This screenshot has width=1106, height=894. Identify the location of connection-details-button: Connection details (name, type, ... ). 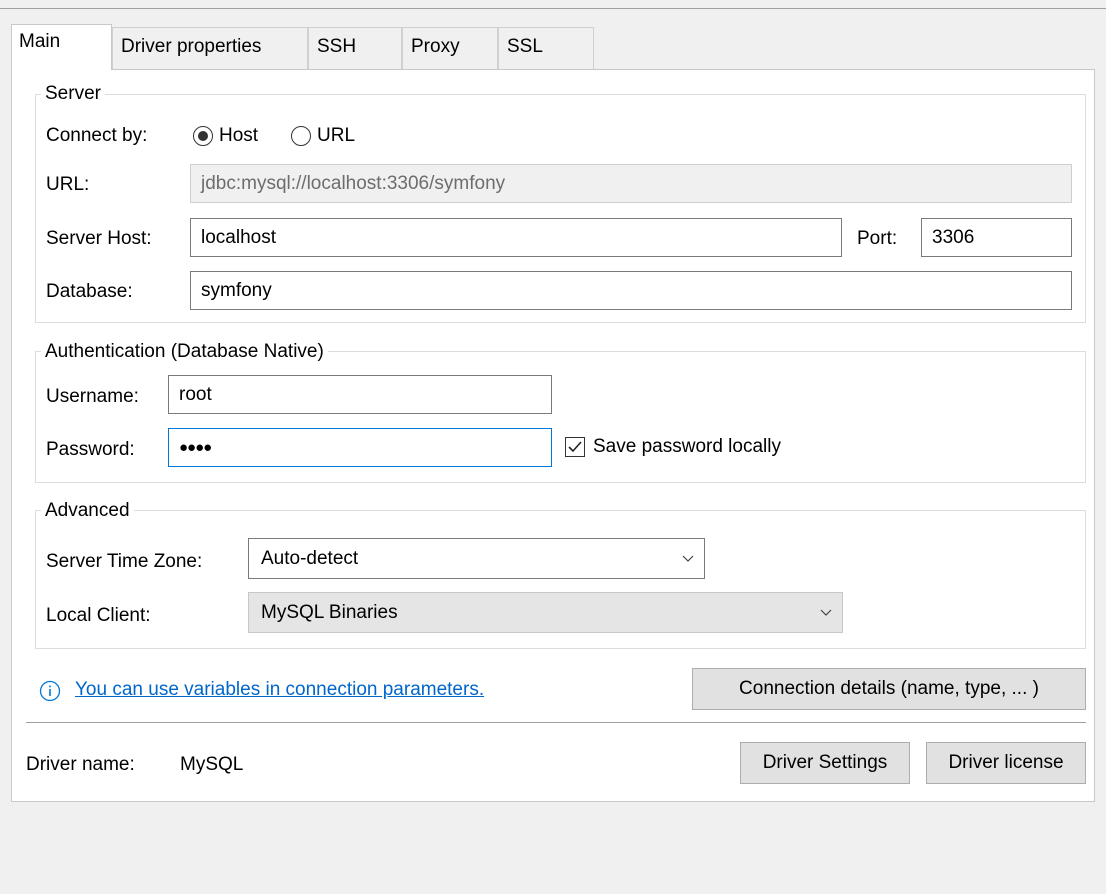
(889, 689).